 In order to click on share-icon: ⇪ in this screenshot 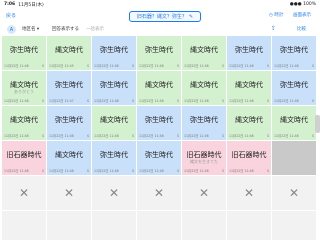, I will do `click(273, 28)`.